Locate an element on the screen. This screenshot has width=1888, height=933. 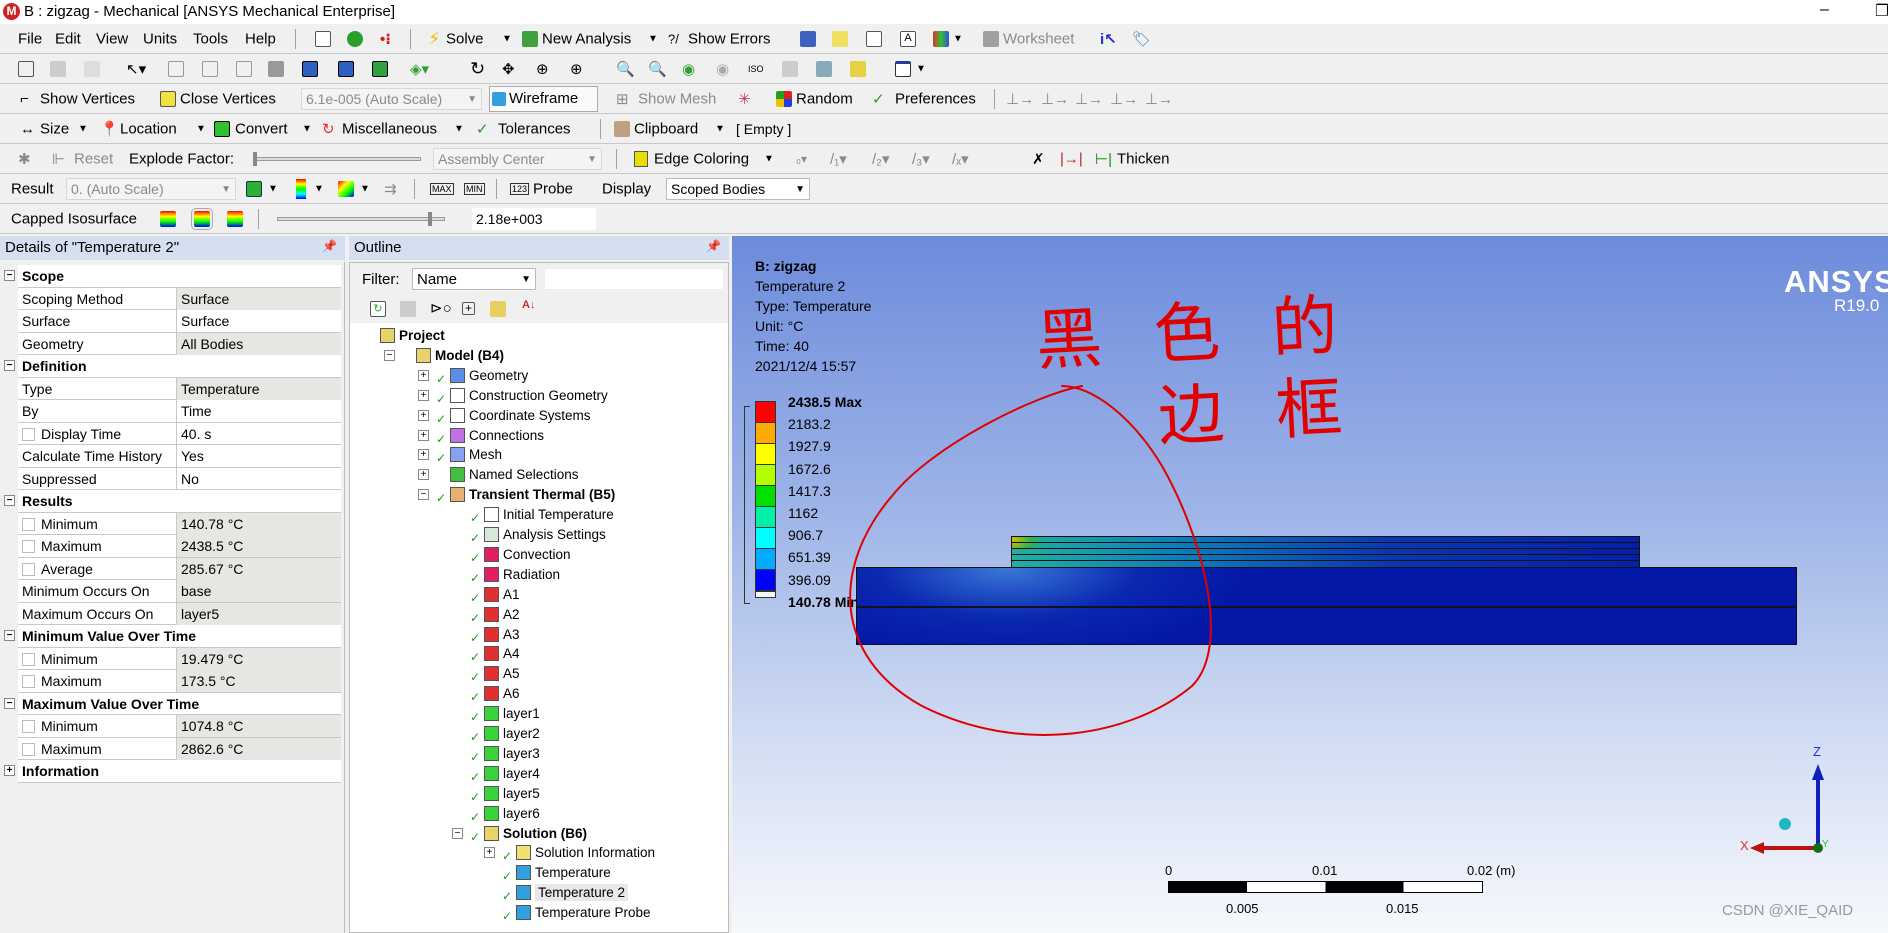
thin-edge-icon: ✗ is located at coordinates (1038, 159).